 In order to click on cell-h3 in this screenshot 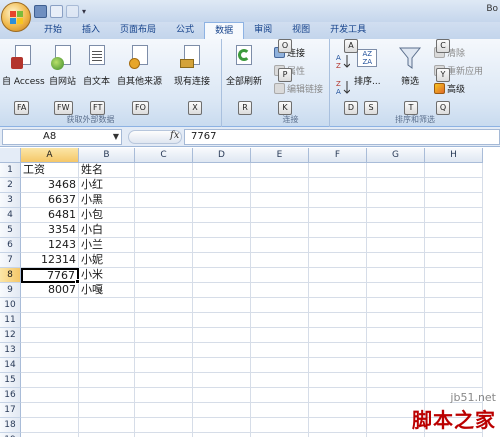, I will do `click(454, 200)`.